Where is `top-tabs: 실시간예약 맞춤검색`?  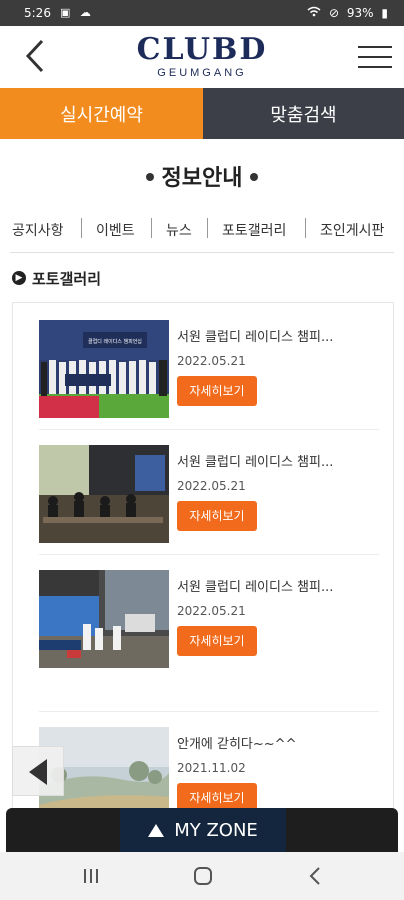 top-tabs: 실시간예약 맞춤검색 is located at coordinates (202, 113).